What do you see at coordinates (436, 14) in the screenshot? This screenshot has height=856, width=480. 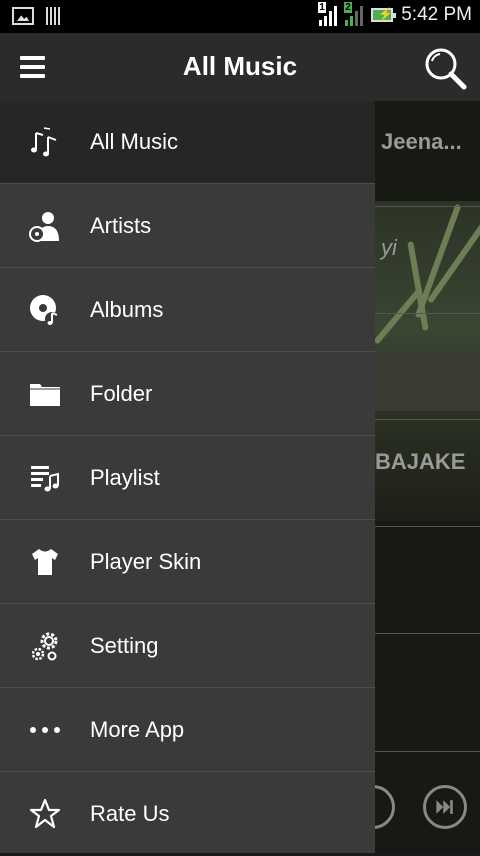 I see `status-time: 5:42 PM` at bounding box center [436, 14].